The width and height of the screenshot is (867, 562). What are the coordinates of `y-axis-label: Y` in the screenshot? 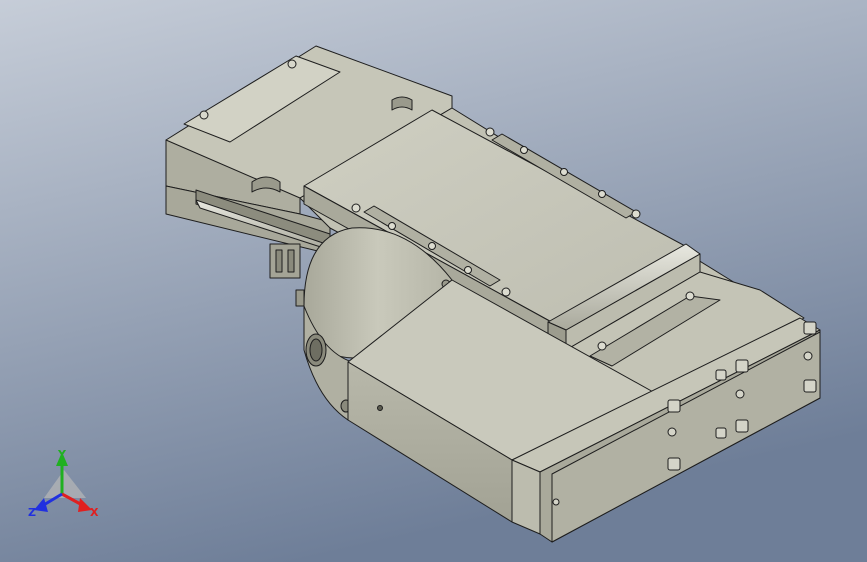 It's located at (62, 454).